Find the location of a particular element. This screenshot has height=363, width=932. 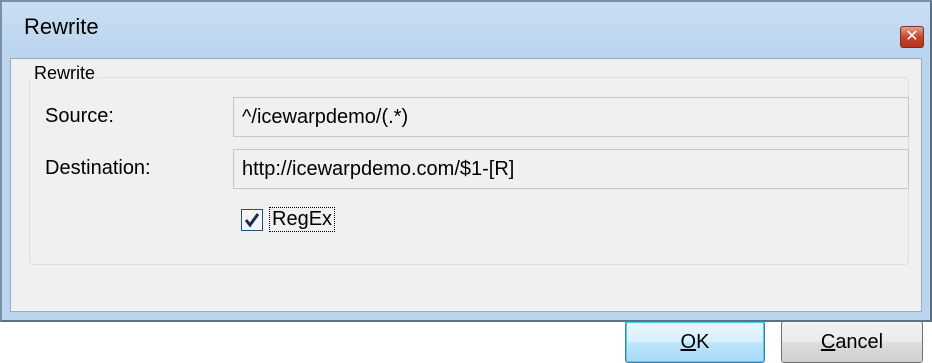

close-button: ✕ is located at coordinates (912, 37).